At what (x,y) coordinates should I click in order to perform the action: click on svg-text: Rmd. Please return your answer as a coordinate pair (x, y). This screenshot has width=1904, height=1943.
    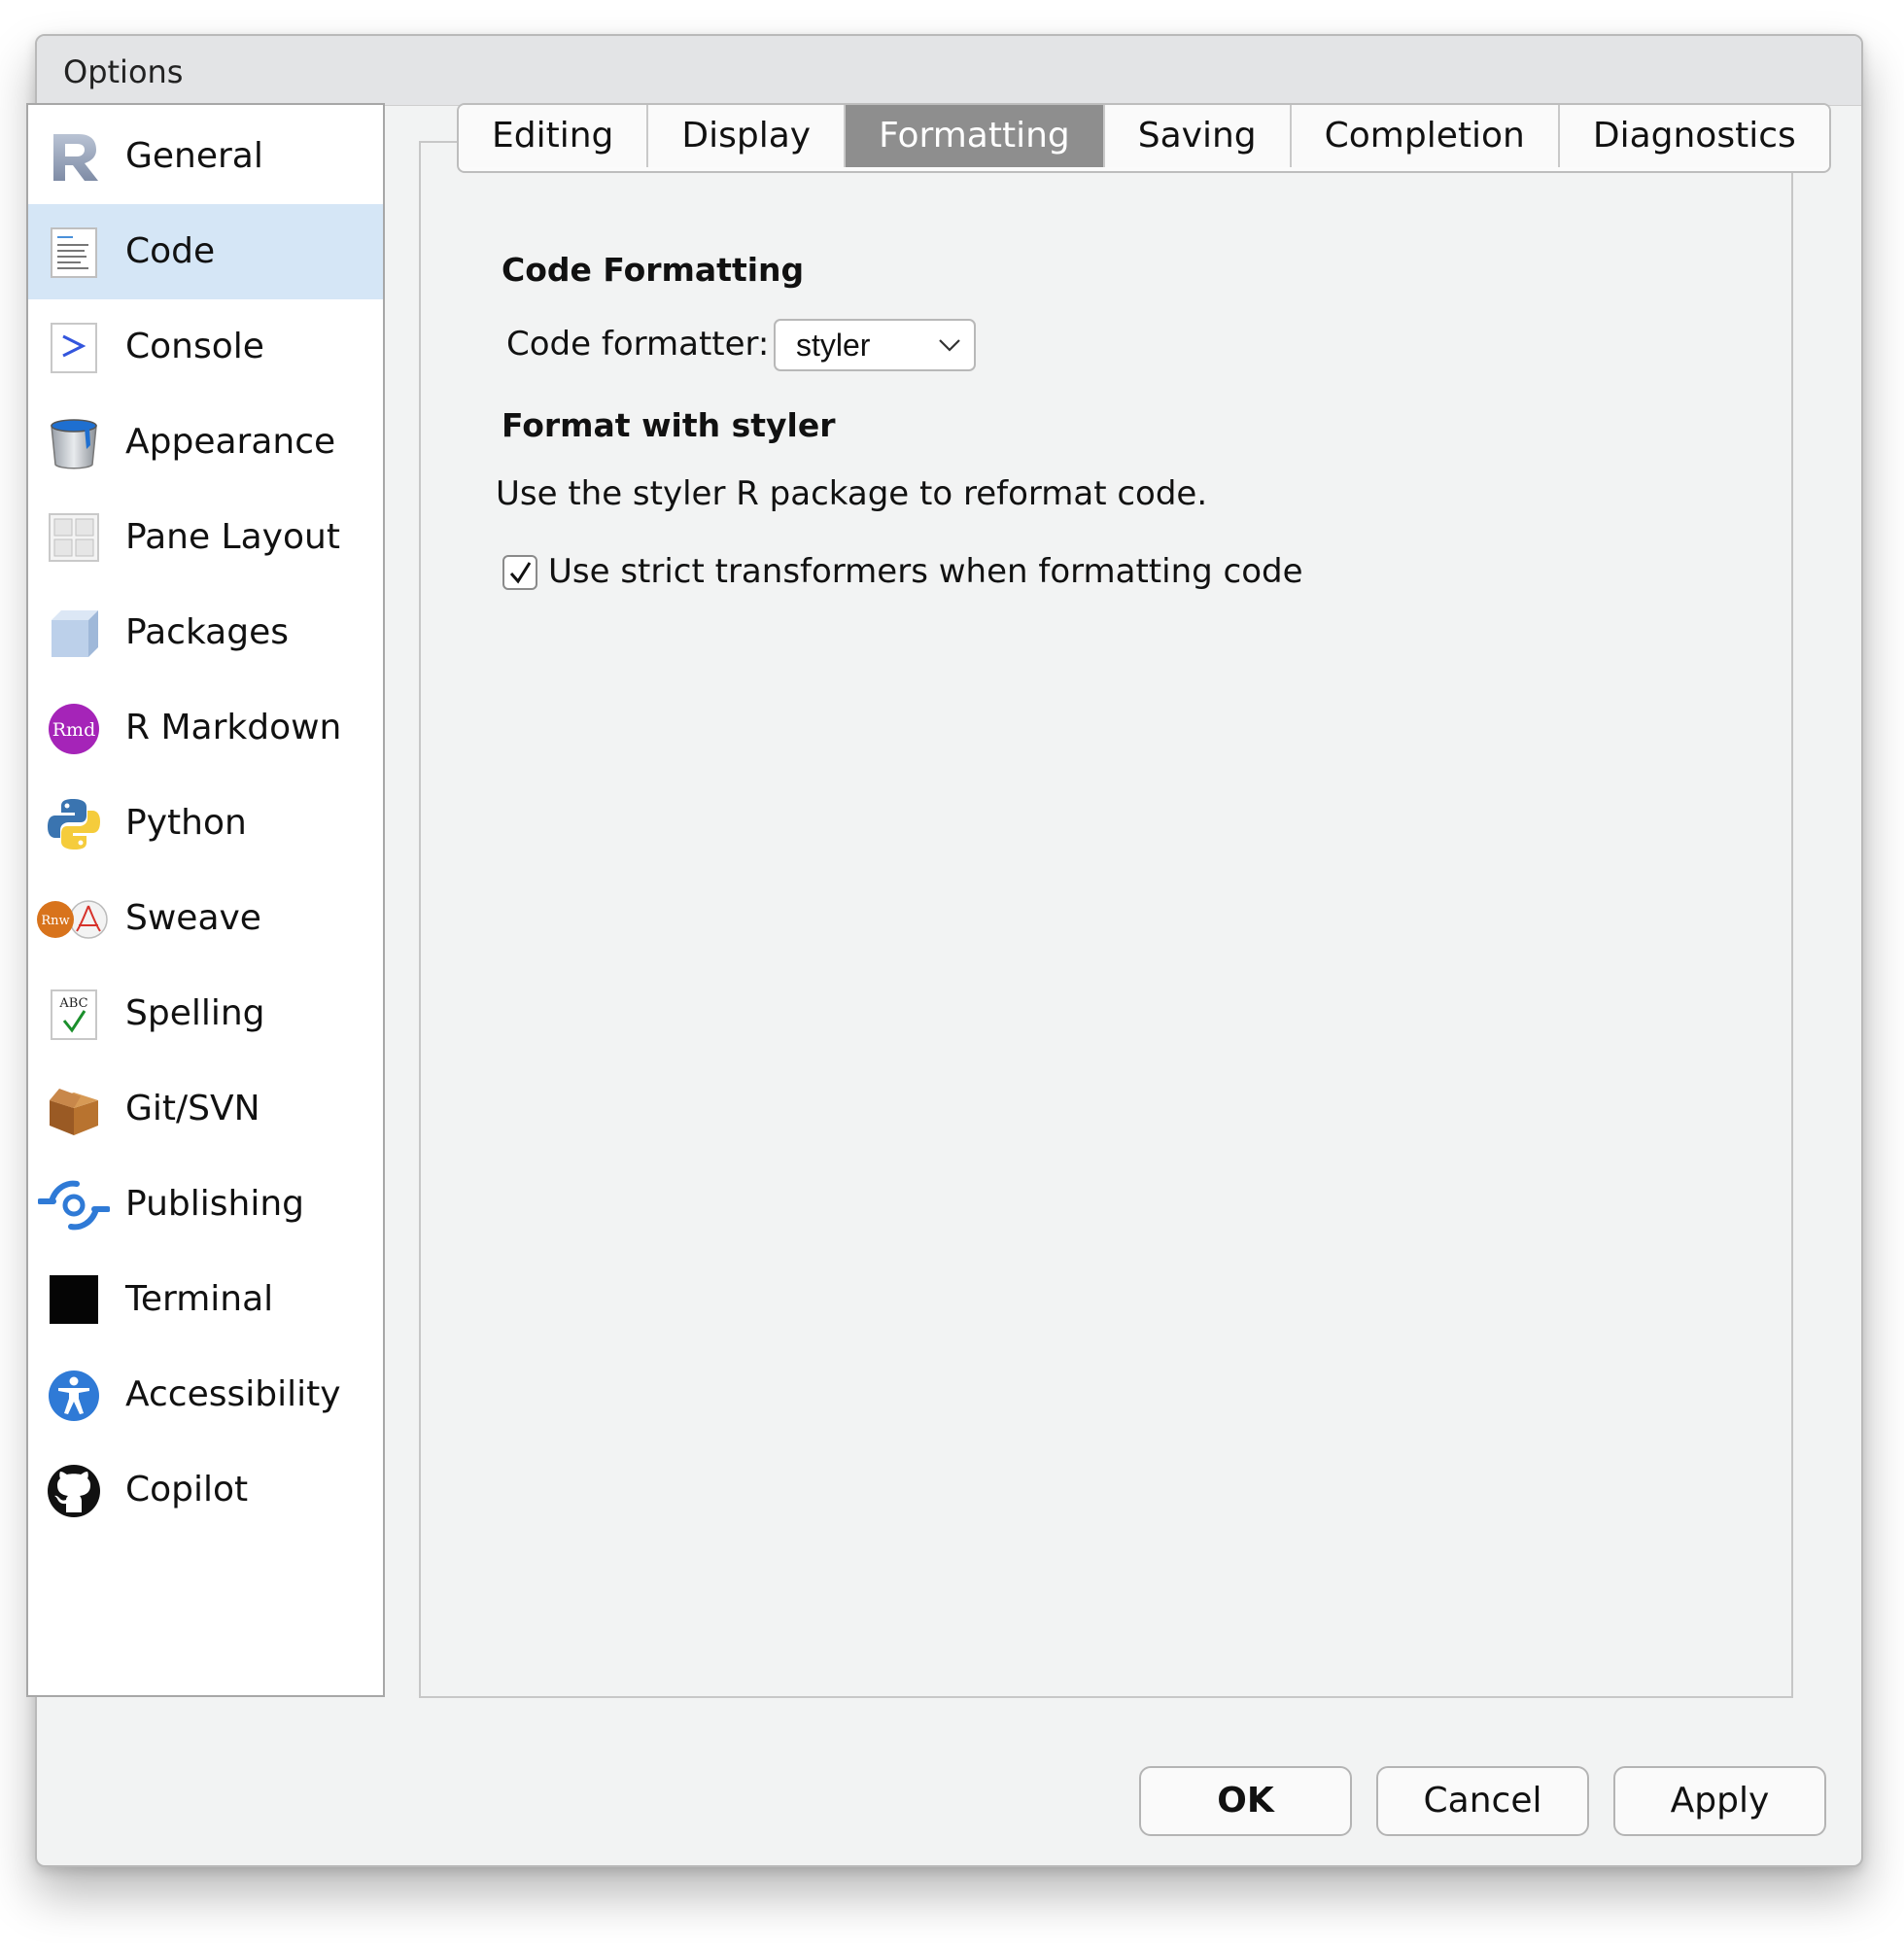
    Looking at the image, I should click on (74, 730).